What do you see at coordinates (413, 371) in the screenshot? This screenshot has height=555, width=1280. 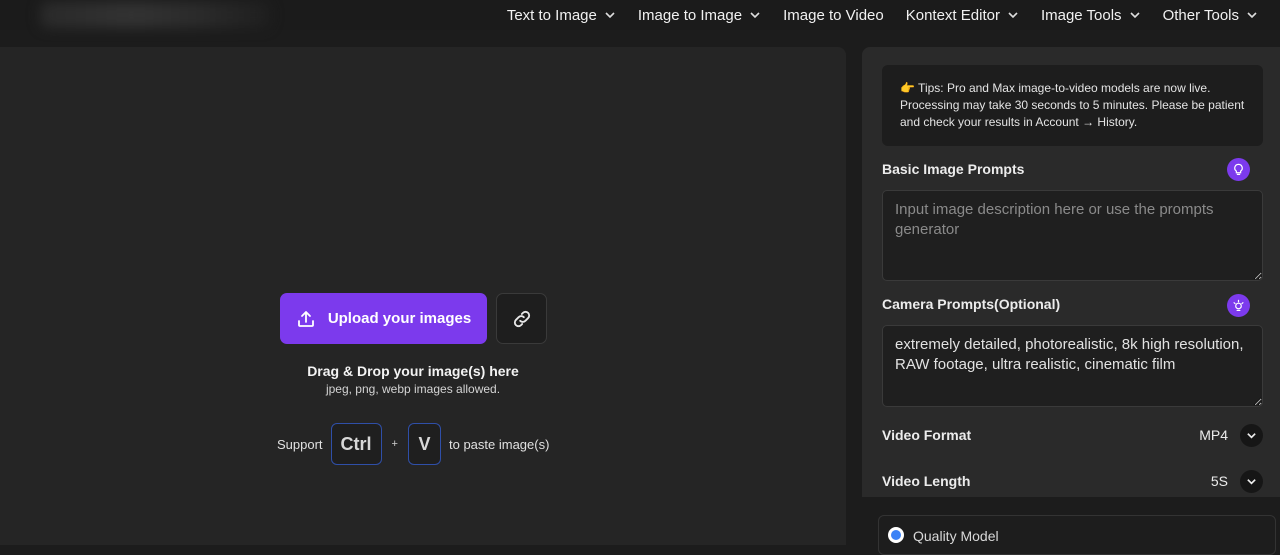 I see `drop-title: Drag & Drop your image(s) here` at bounding box center [413, 371].